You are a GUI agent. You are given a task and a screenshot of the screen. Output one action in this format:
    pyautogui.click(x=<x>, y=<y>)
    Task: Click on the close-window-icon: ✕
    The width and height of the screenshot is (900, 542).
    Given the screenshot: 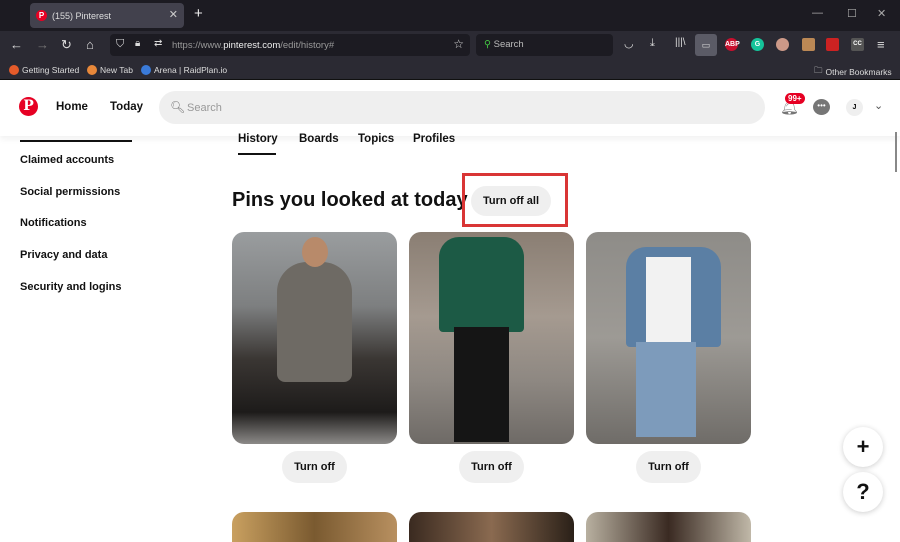 What is the action you would take?
    pyautogui.click(x=881, y=13)
    